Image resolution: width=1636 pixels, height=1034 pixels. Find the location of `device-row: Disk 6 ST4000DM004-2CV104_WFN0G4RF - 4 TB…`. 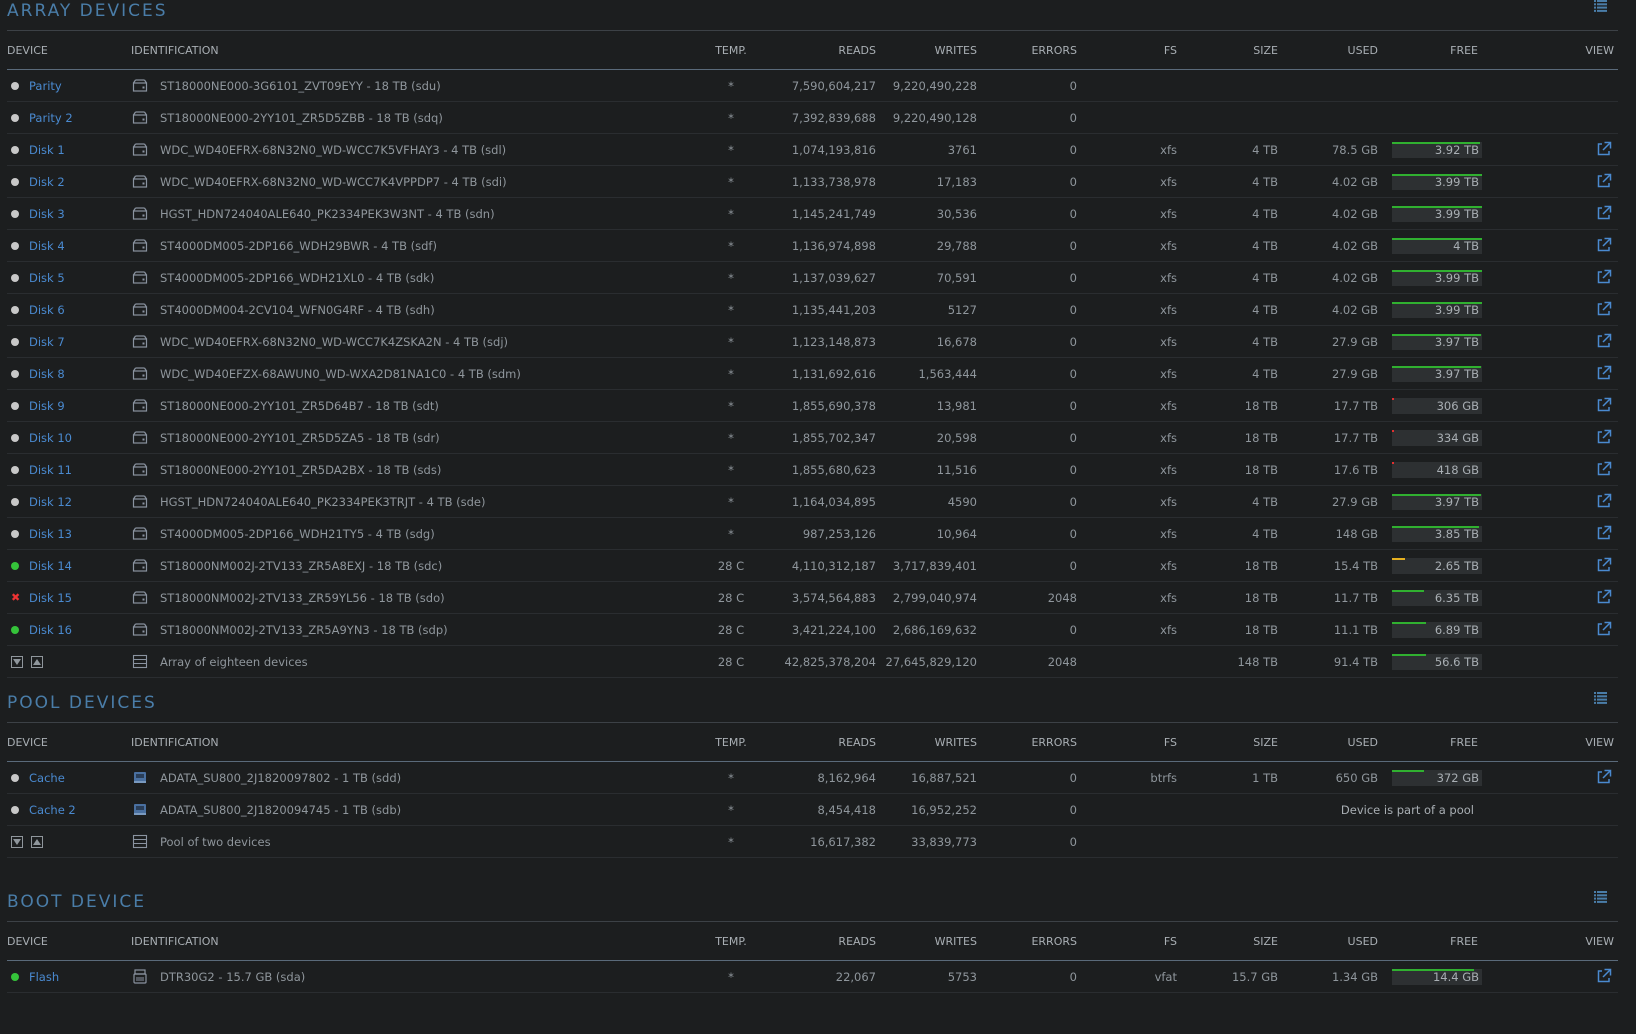

device-row: Disk 6 ST4000DM004-2CV104_WFN0G4RF - 4 TB… is located at coordinates (812, 309).